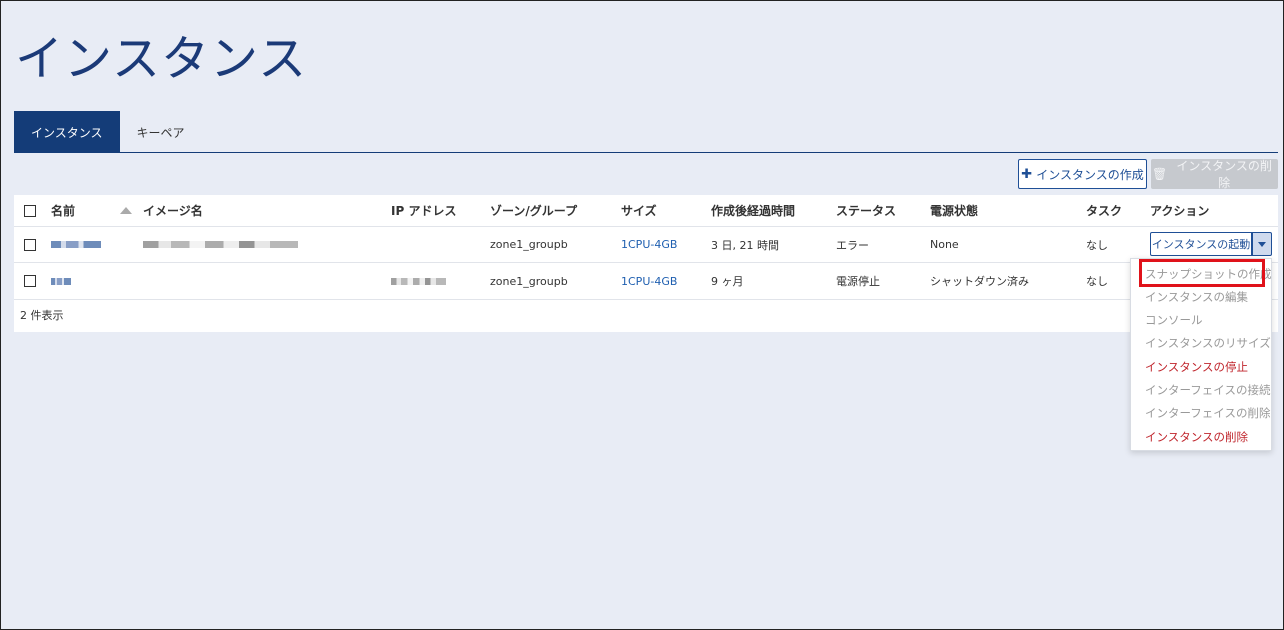  I want to click on select-all-checkbox, so click(30, 210).